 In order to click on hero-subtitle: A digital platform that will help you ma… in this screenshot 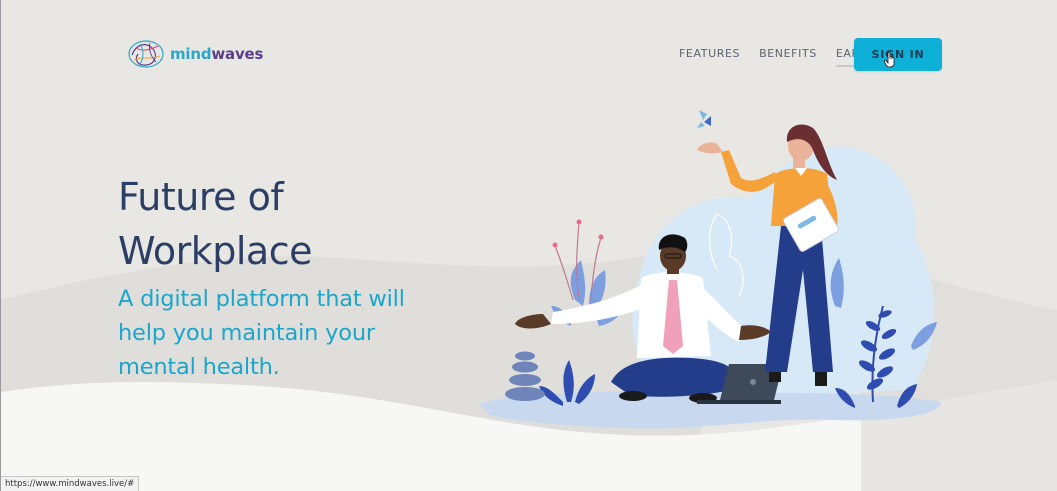, I will do `click(261, 333)`.